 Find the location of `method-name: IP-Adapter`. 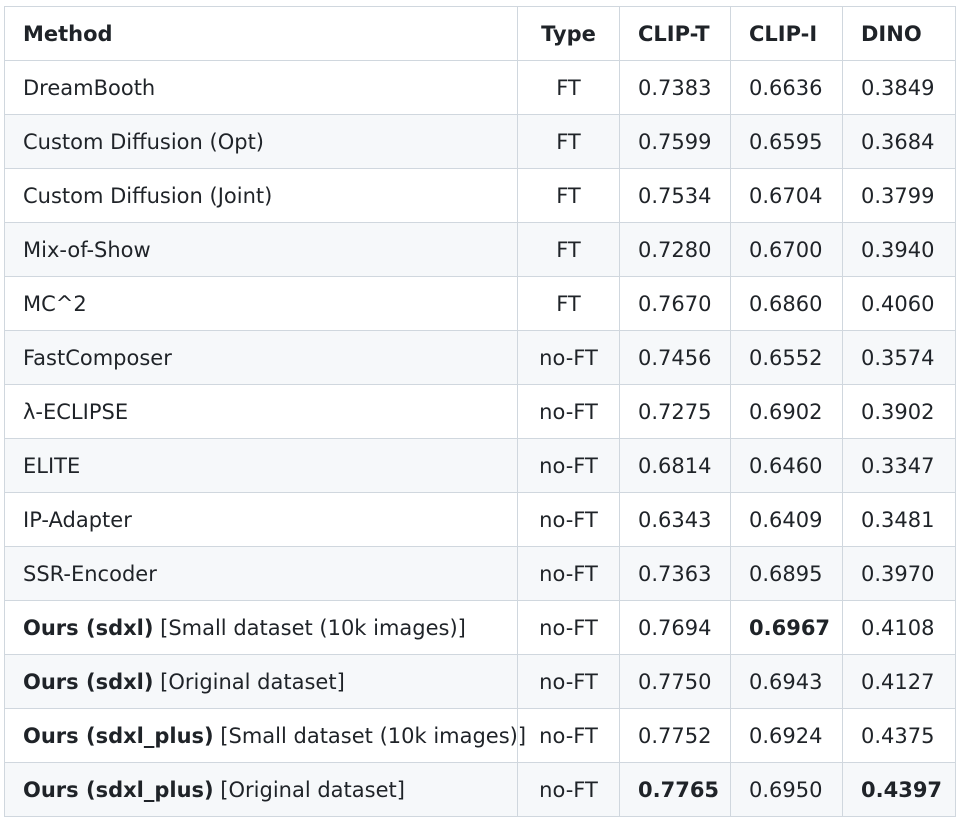

method-name: IP-Adapter is located at coordinates (77, 519).